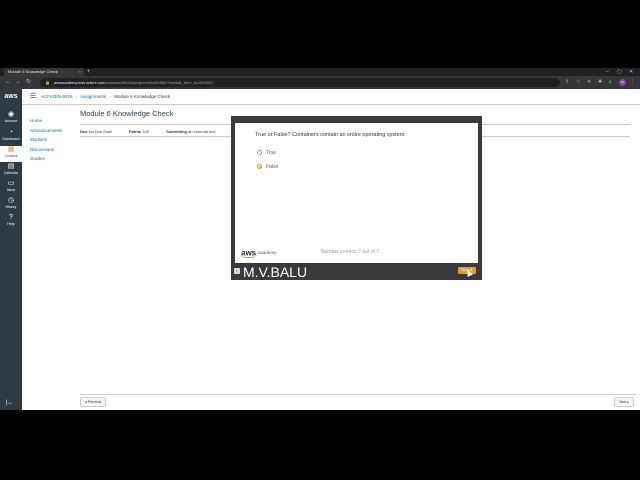 The image size is (640, 480). I want to click on score-text: Number correct: 7 out of 7, so click(350, 252).